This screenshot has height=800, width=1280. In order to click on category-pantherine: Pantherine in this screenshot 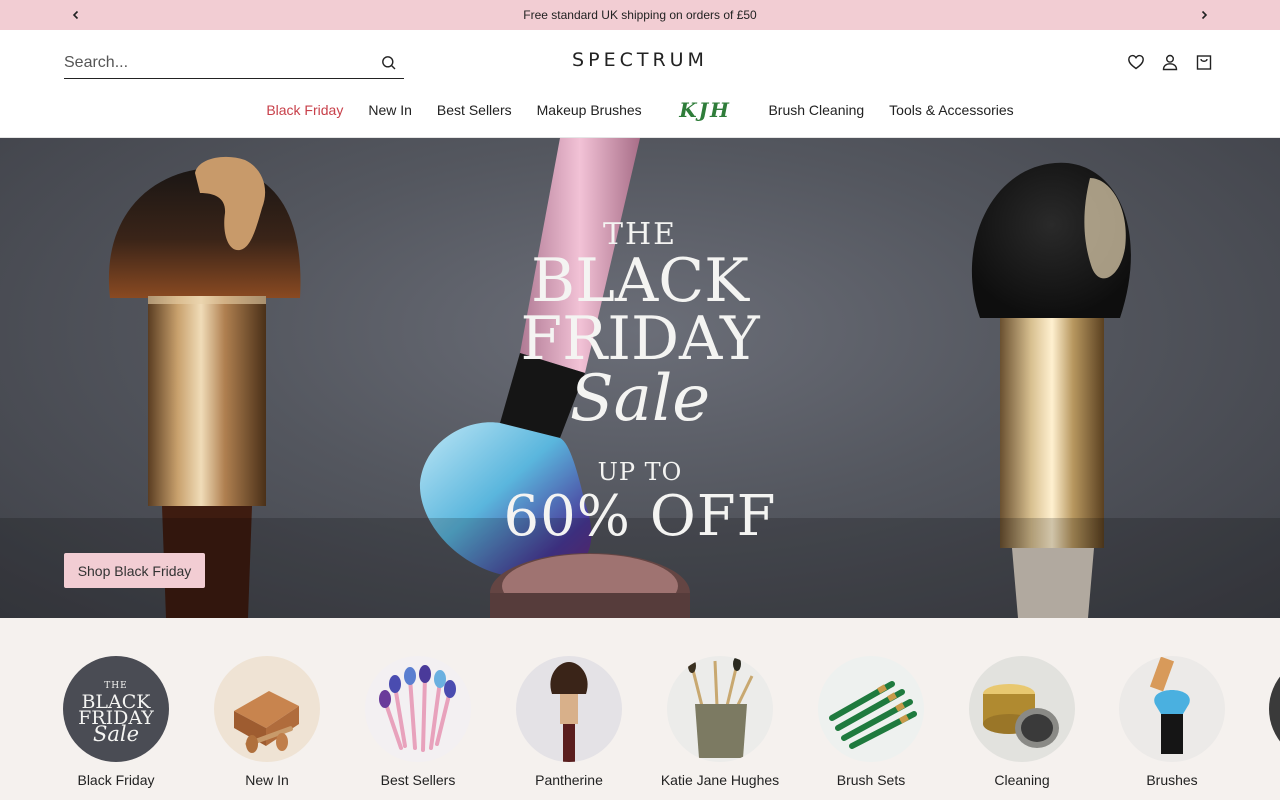, I will do `click(569, 722)`.